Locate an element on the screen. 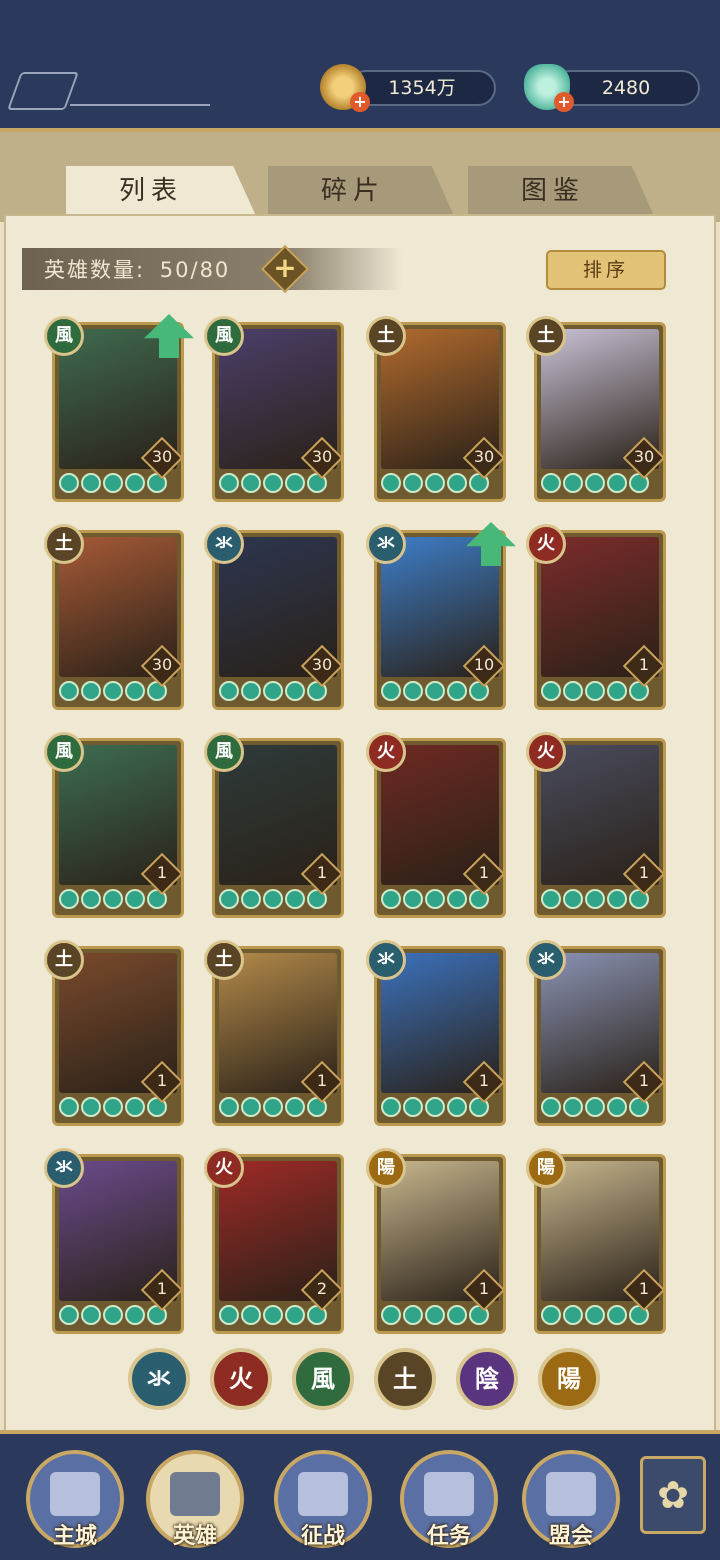  menu-flower-icon: ✿ is located at coordinates (673, 1495).